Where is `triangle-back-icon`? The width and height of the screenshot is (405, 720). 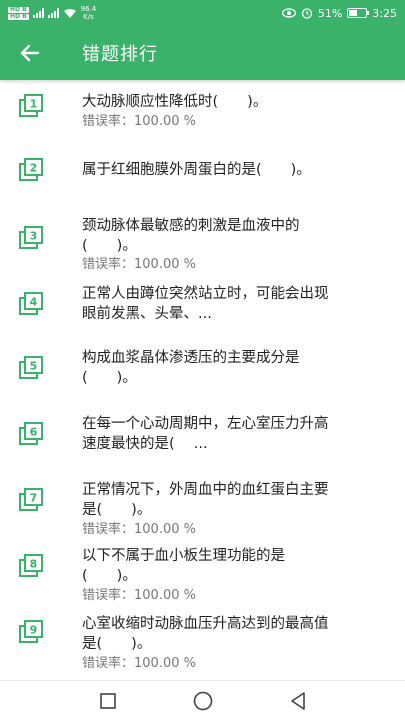
triangle-back-icon is located at coordinates (297, 700).